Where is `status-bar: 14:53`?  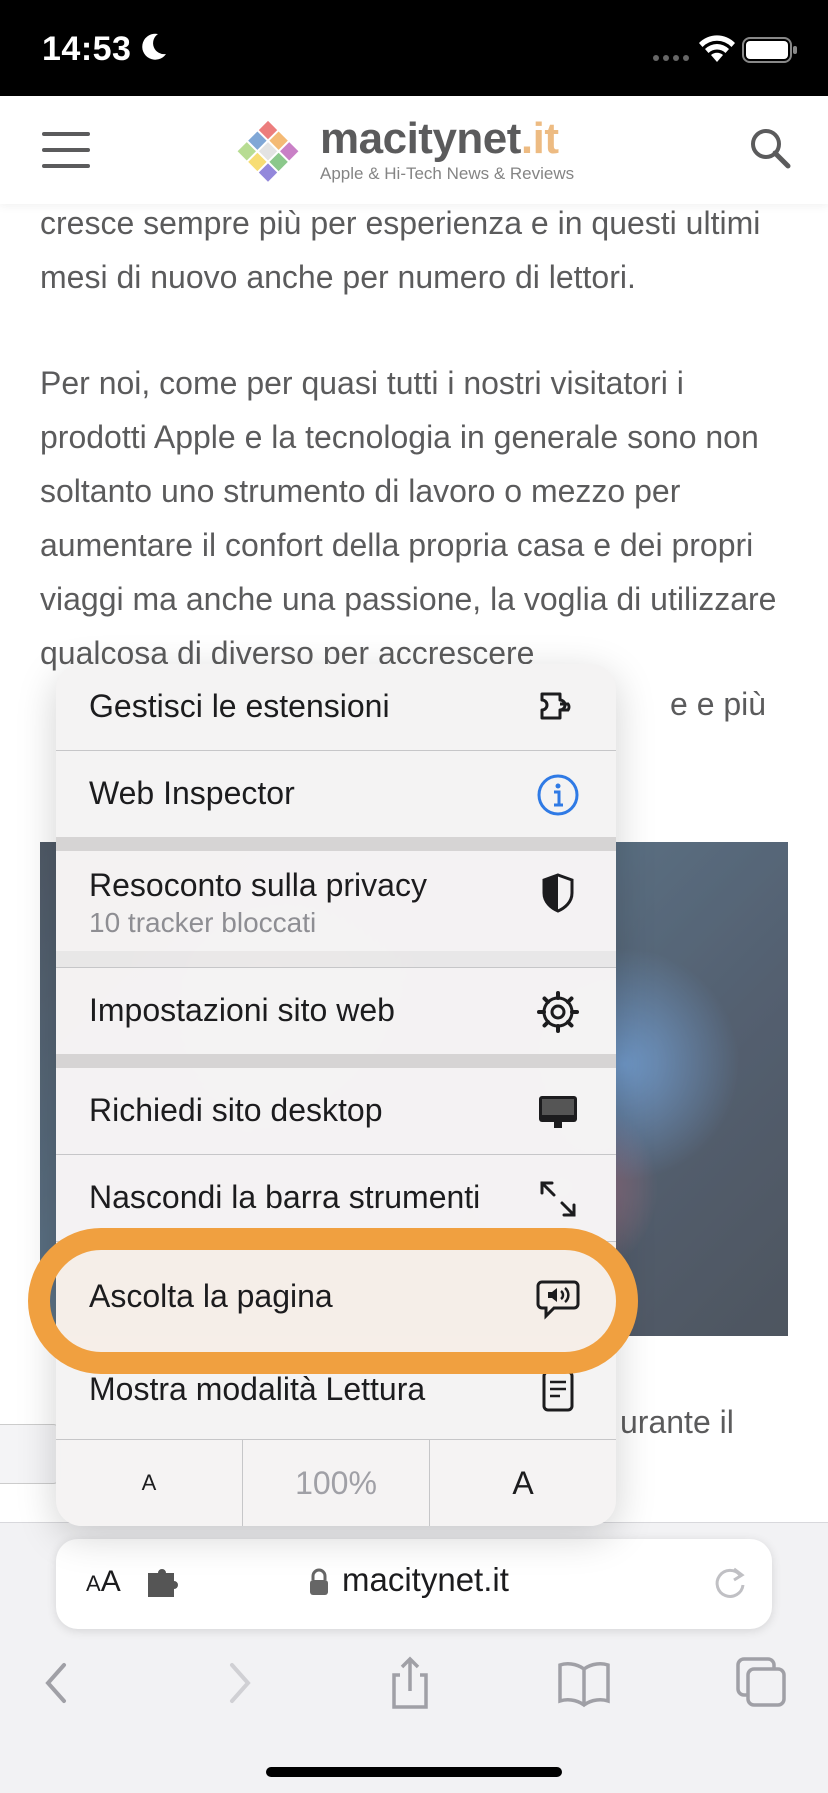
status-bar: 14:53 is located at coordinates (414, 48).